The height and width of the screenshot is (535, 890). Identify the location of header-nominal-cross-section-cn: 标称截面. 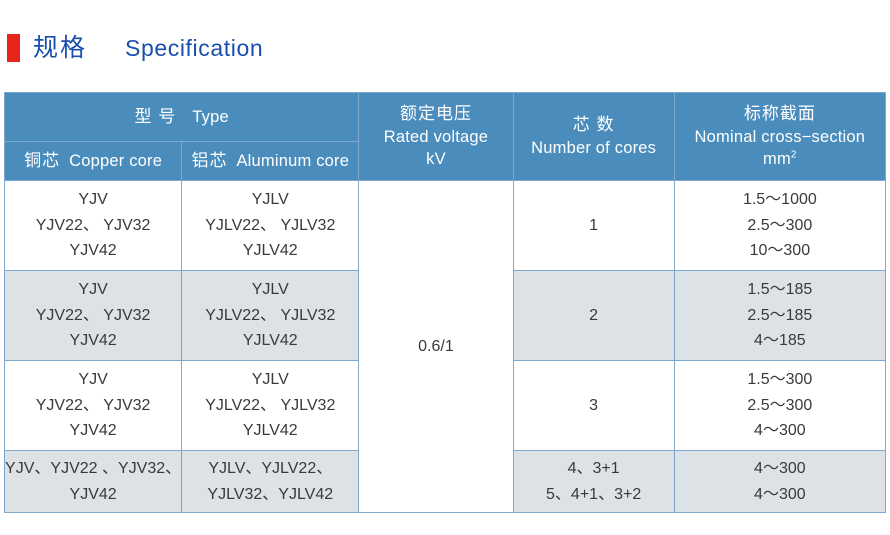
(779, 113).